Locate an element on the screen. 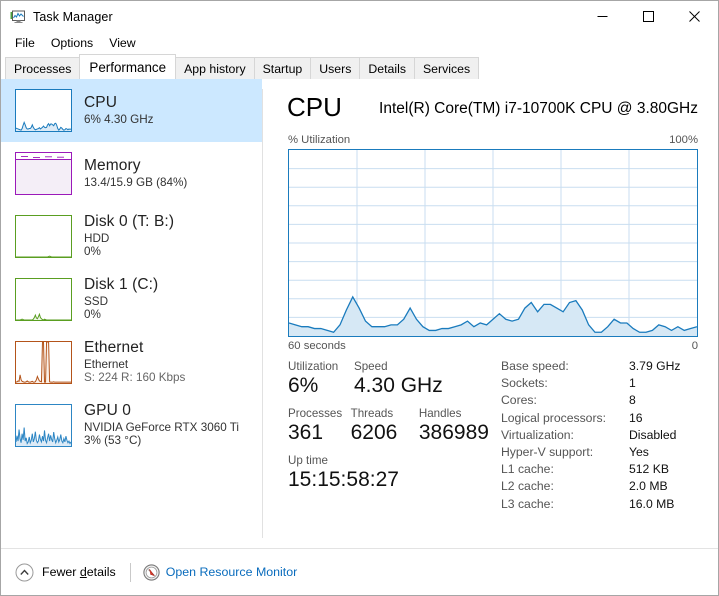 The width and height of the screenshot is (719, 596). detail-value: Disabled is located at coordinates (653, 434).